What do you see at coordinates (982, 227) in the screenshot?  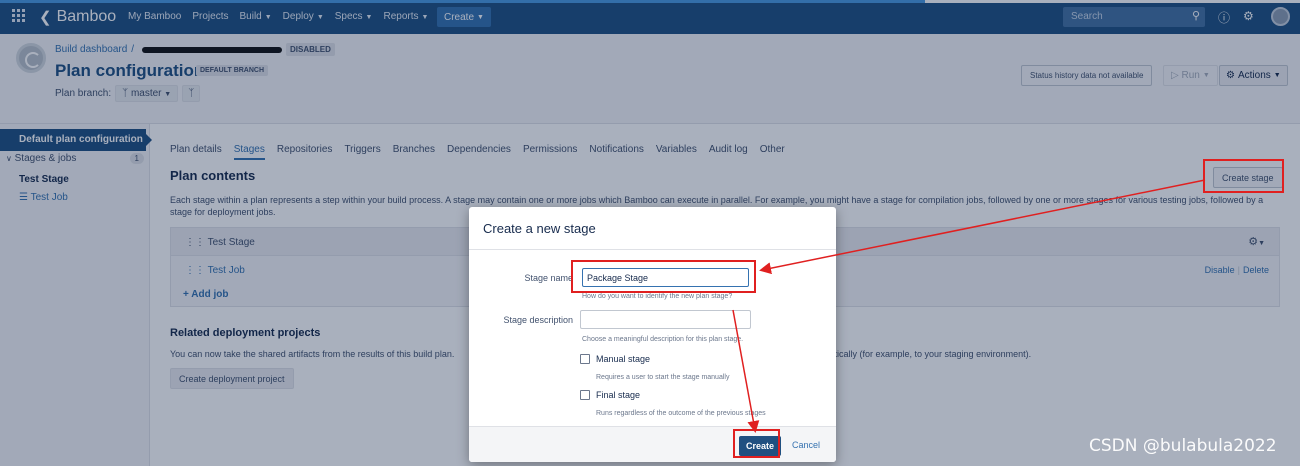 I see `arrow-to-stage-name` at bounding box center [982, 227].